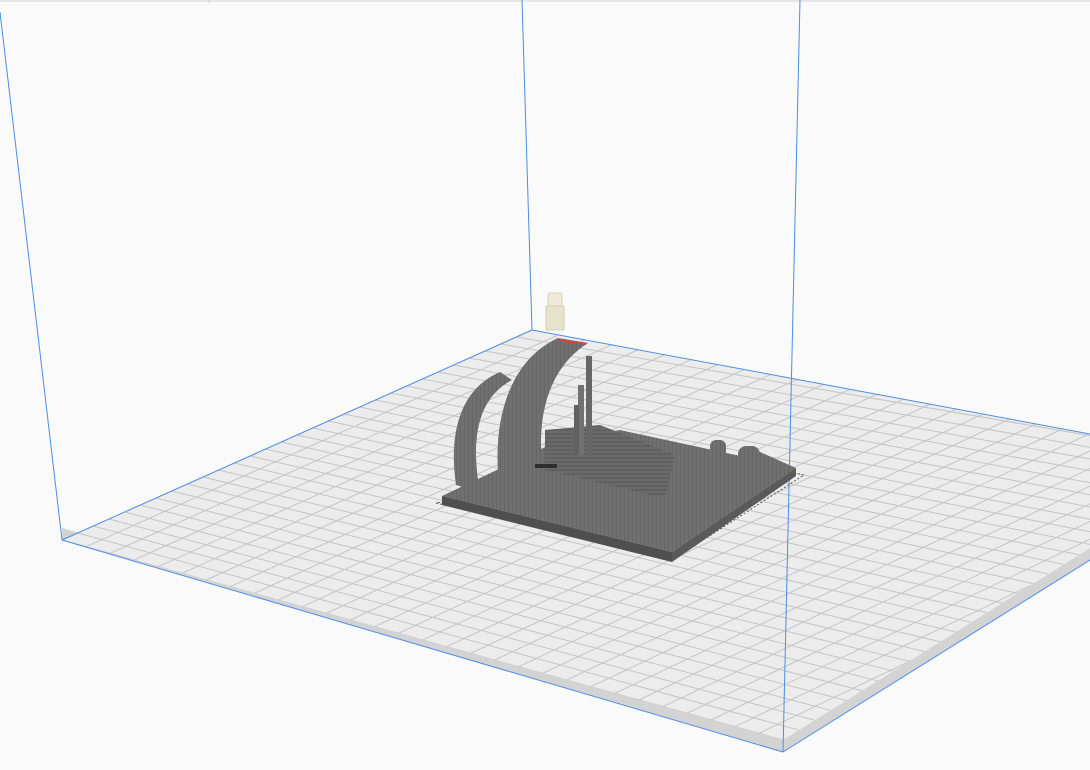  Describe the element at coordinates (555, 300) in the screenshot. I see `support-top` at that location.